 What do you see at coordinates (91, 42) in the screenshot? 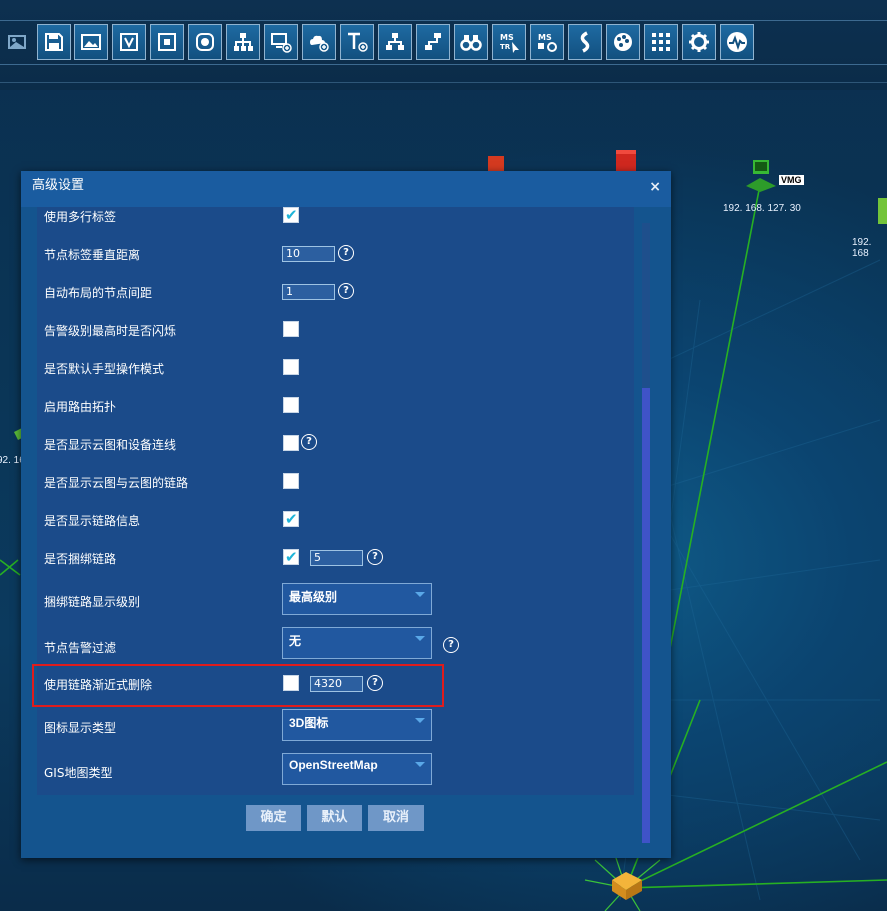
I see `picture-icon` at bounding box center [91, 42].